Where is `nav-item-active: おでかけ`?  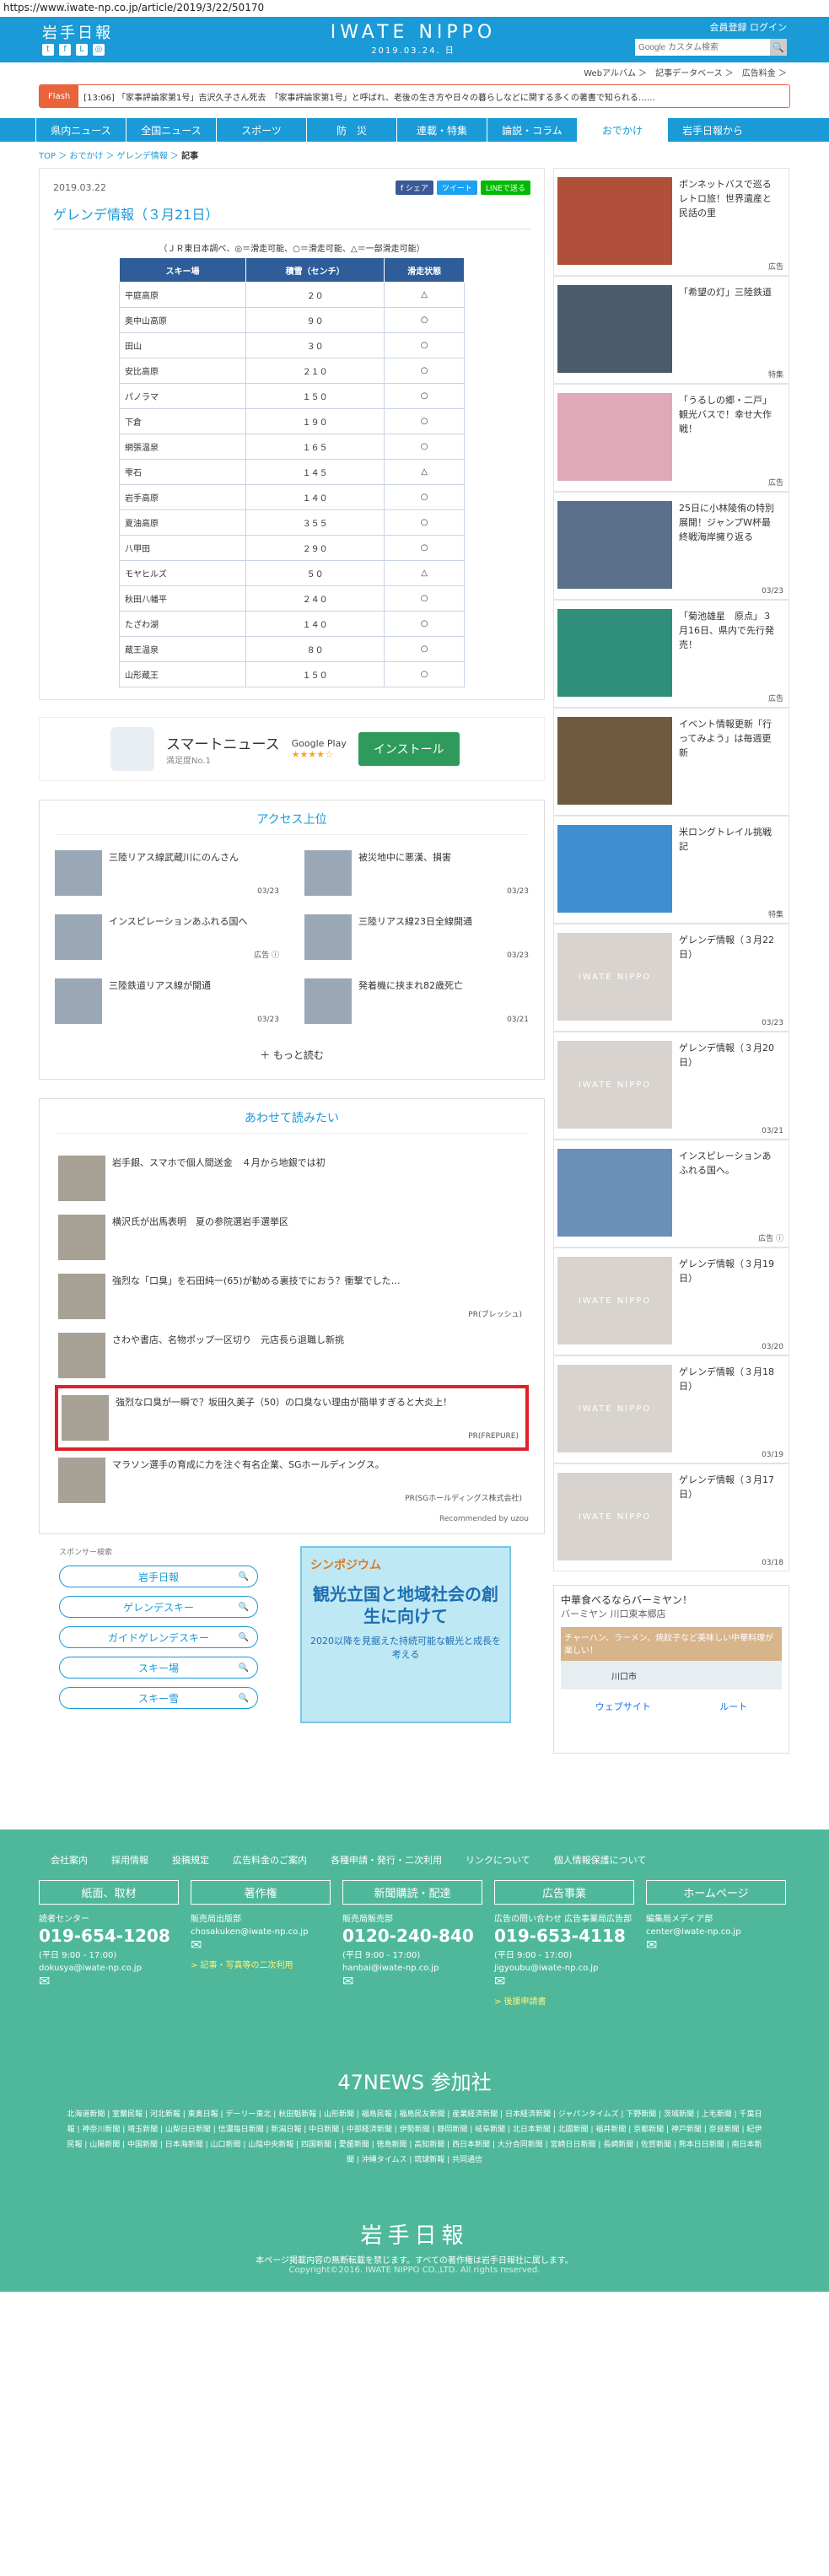
nav-item-active: おでかけ is located at coordinates (622, 130).